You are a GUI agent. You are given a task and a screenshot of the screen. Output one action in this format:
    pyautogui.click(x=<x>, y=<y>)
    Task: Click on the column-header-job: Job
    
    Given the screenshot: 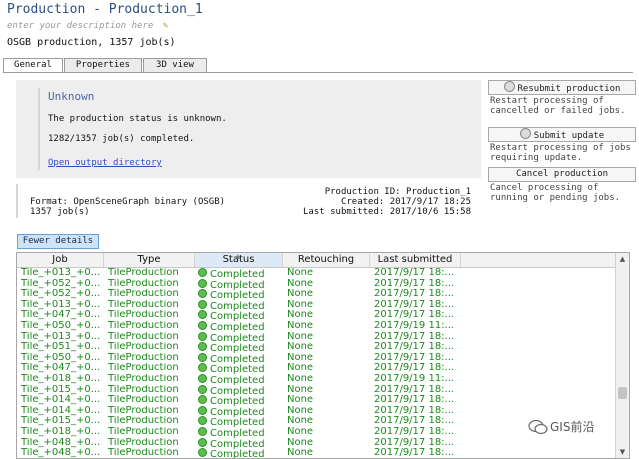 What is the action you would take?
    pyautogui.click(x=60, y=260)
    